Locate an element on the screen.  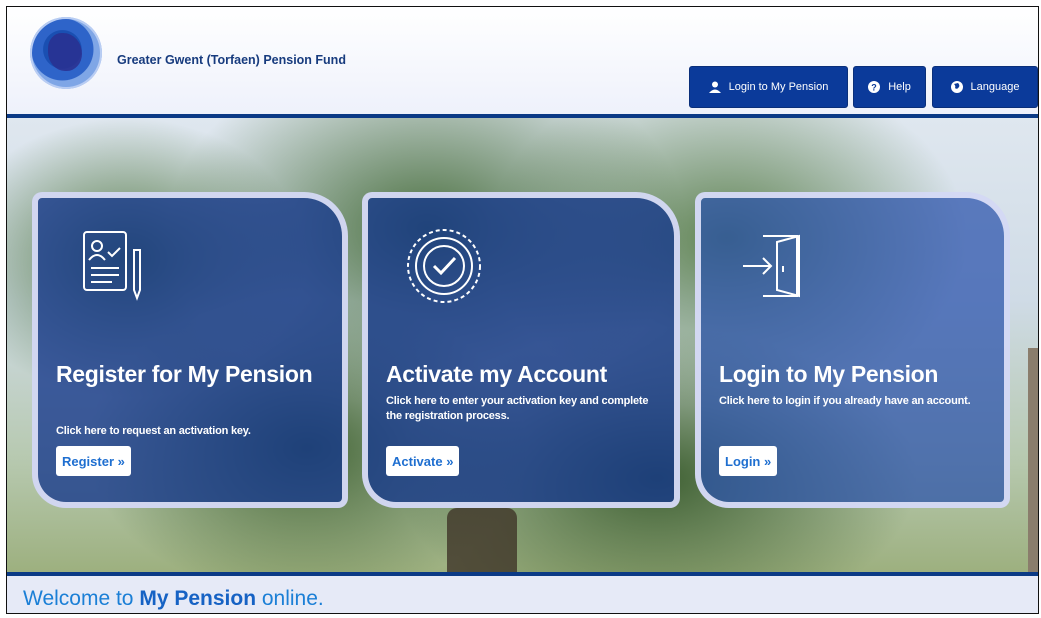
language-button: Language is located at coordinates (985, 87).